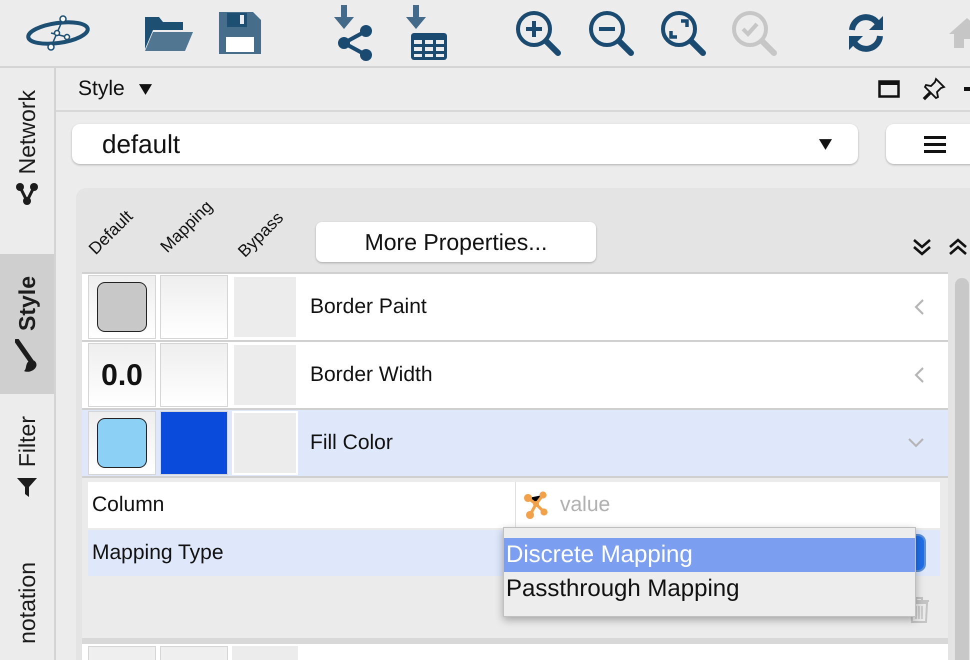  What do you see at coordinates (611, 33) in the screenshot?
I see `zoom-out-icon` at bounding box center [611, 33].